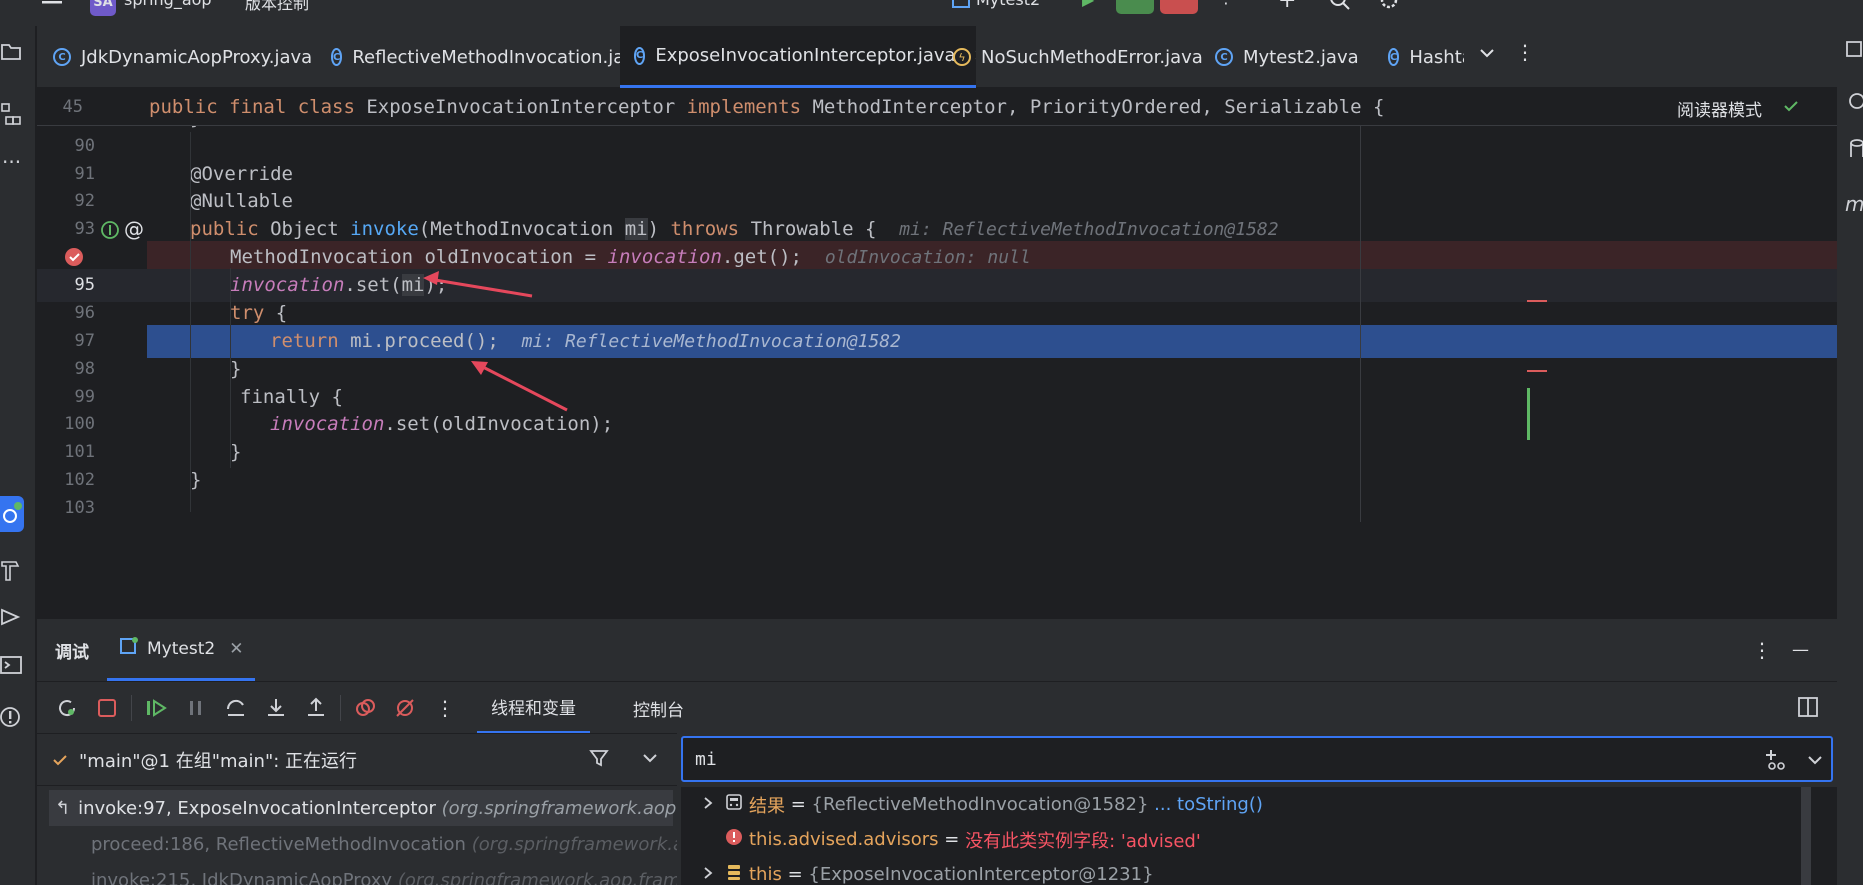 Image resolution: width=1863 pixels, height=885 pixels. Describe the element at coordinates (1854, 103) in the screenshot. I see `ai-assistant-icon` at that location.